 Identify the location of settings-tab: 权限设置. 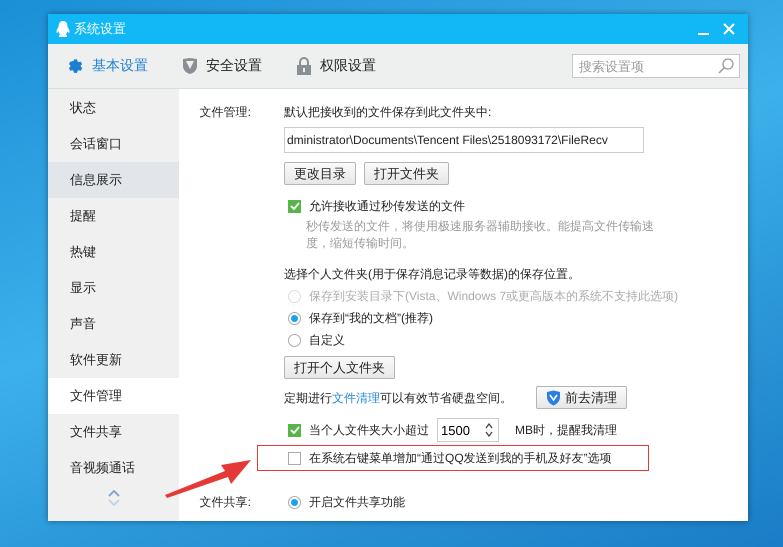
(336, 66).